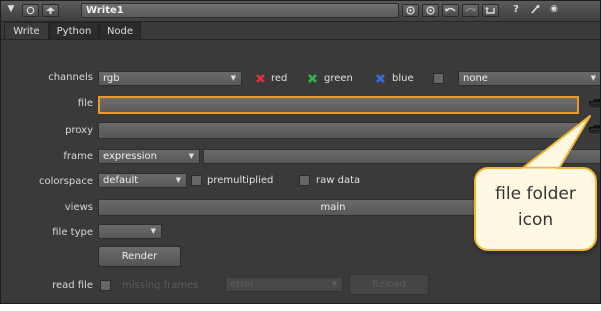 The width and height of the screenshot is (601, 311). I want to click on frame-mode-dropdown: expression ▼, so click(149, 156).